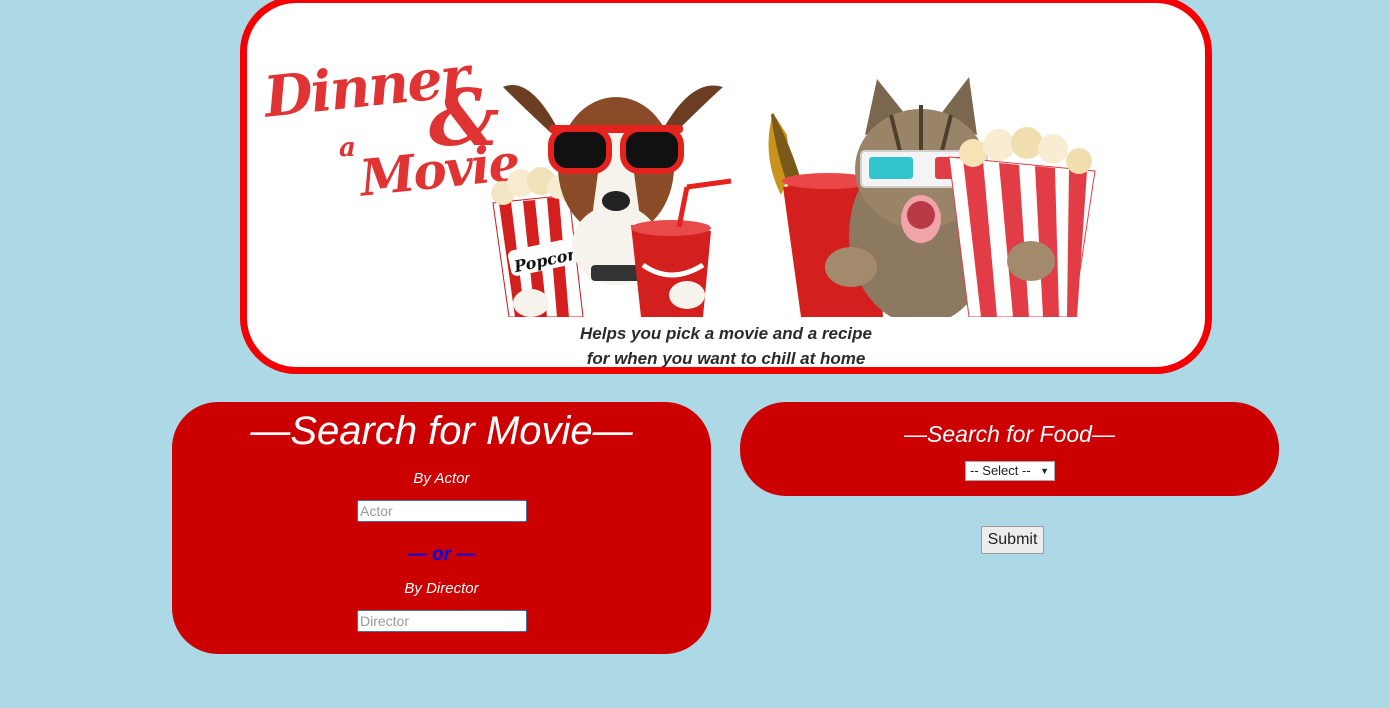 The width and height of the screenshot is (1390, 708). I want to click on dog-with-popcorn-image: Popcorn, so click(611, 201).